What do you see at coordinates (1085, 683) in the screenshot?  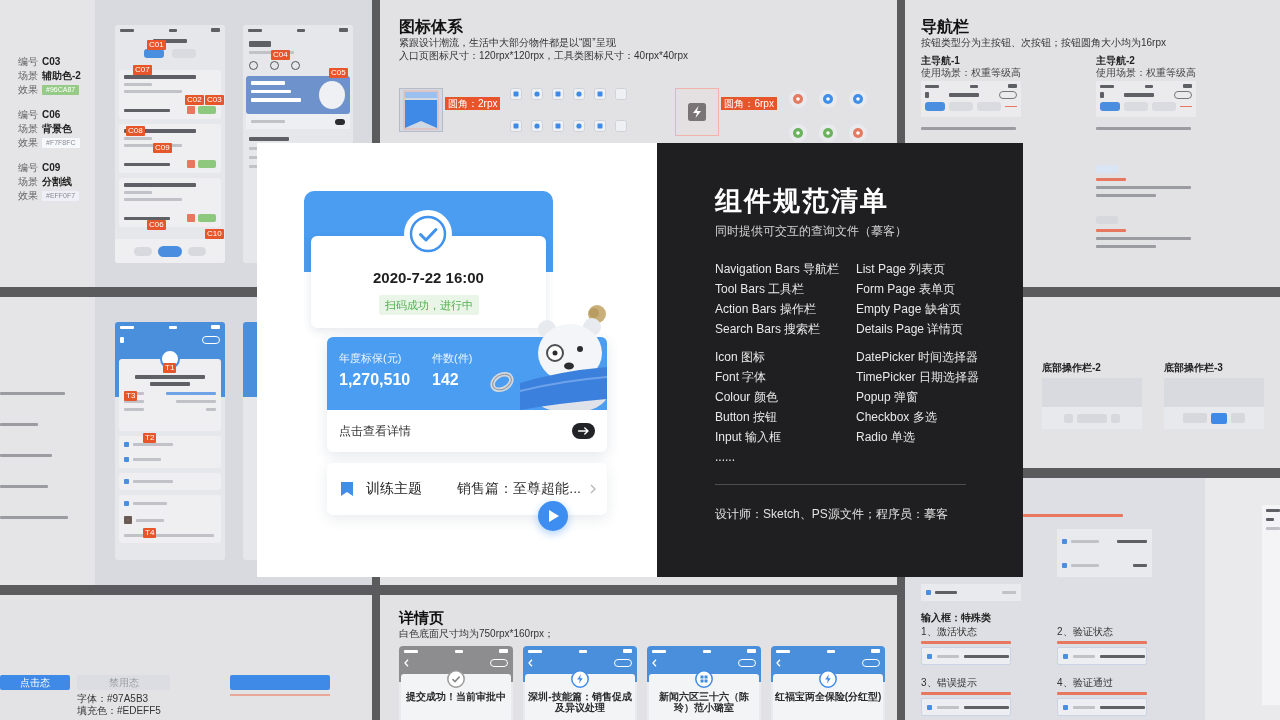 I see `state-label: 4、验证通过` at bounding box center [1085, 683].